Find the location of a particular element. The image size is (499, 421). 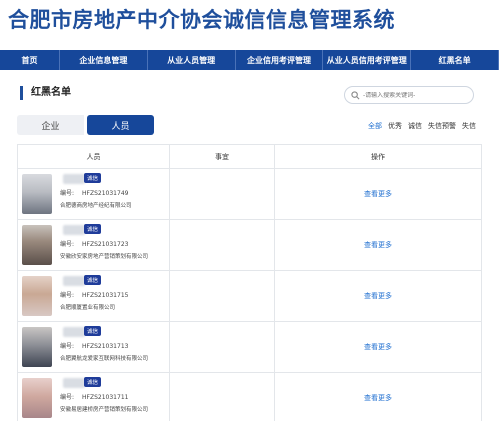

filter-warning: 失信预警 is located at coordinates (442, 126).